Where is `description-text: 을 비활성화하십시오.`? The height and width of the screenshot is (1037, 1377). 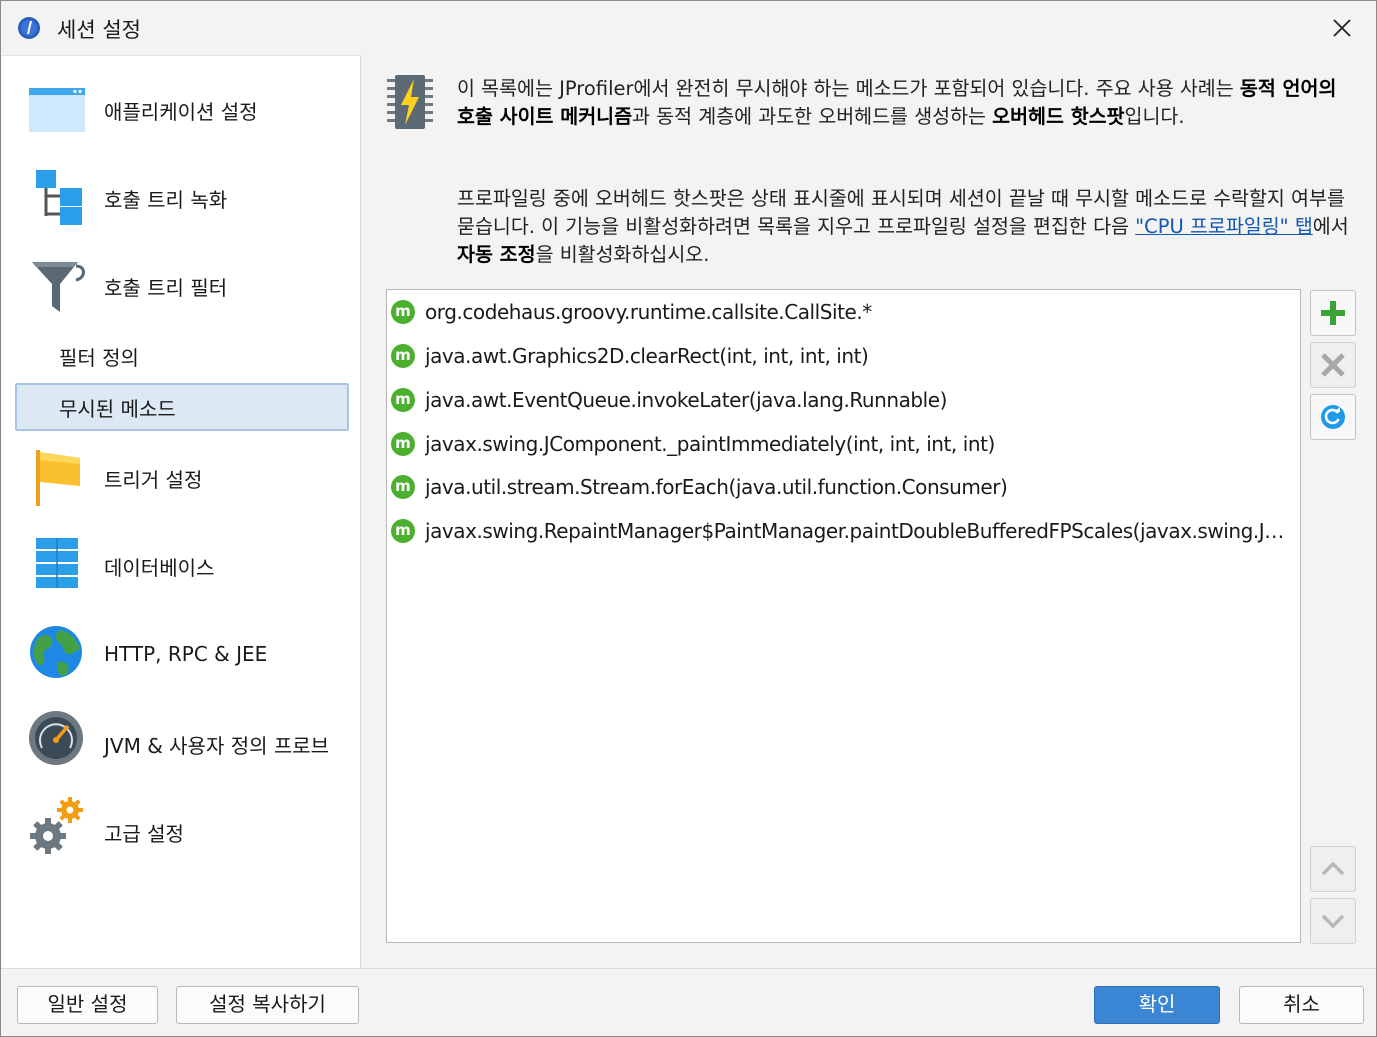 description-text: 을 비활성화하십시오. is located at coordinates (622, 254).